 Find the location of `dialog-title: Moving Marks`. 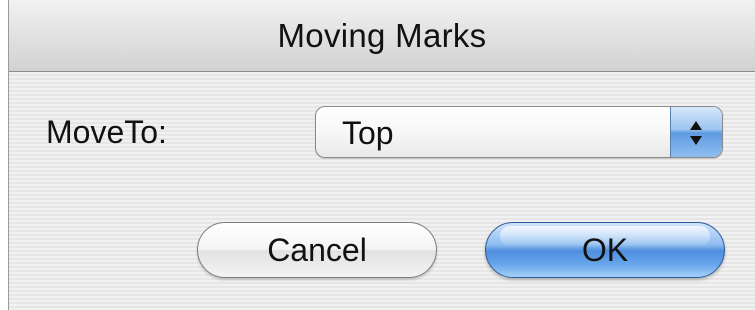

dialog-title: Moving Marks is located at coordinates (382, 35).